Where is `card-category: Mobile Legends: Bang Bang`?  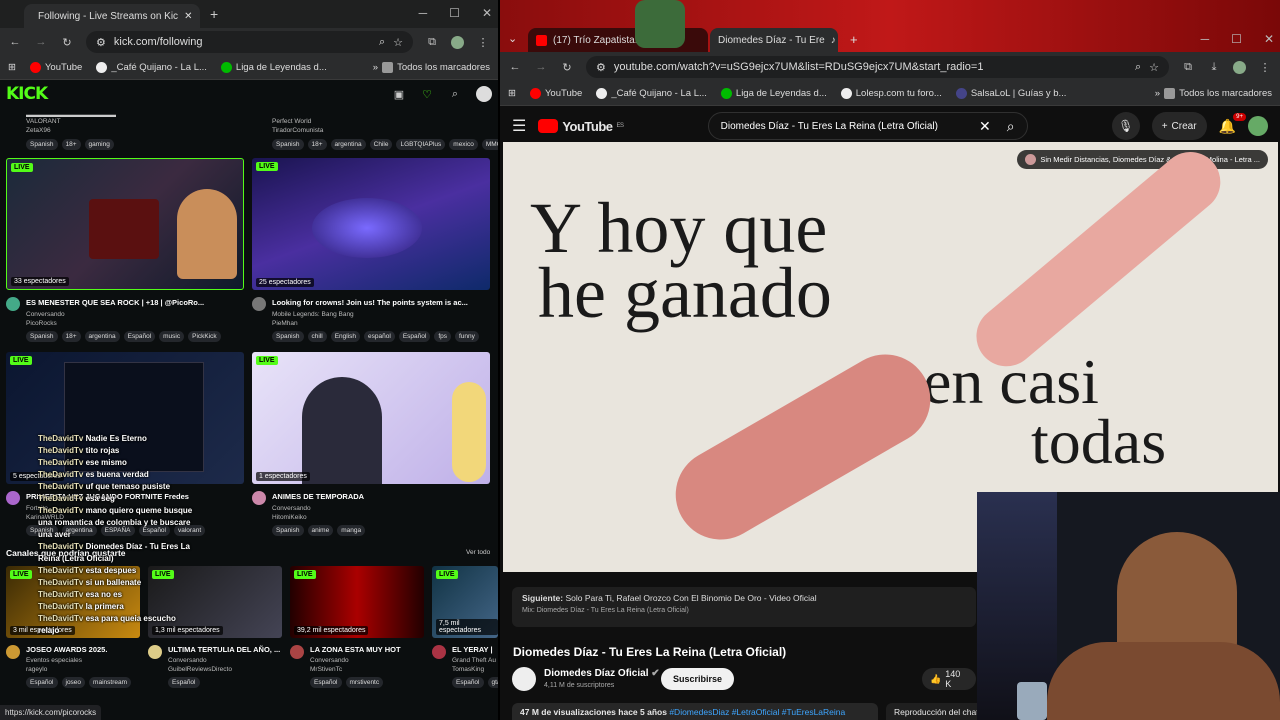 card-category: Mobile Legends: Bang Bang is located at coordinates (313, 314).